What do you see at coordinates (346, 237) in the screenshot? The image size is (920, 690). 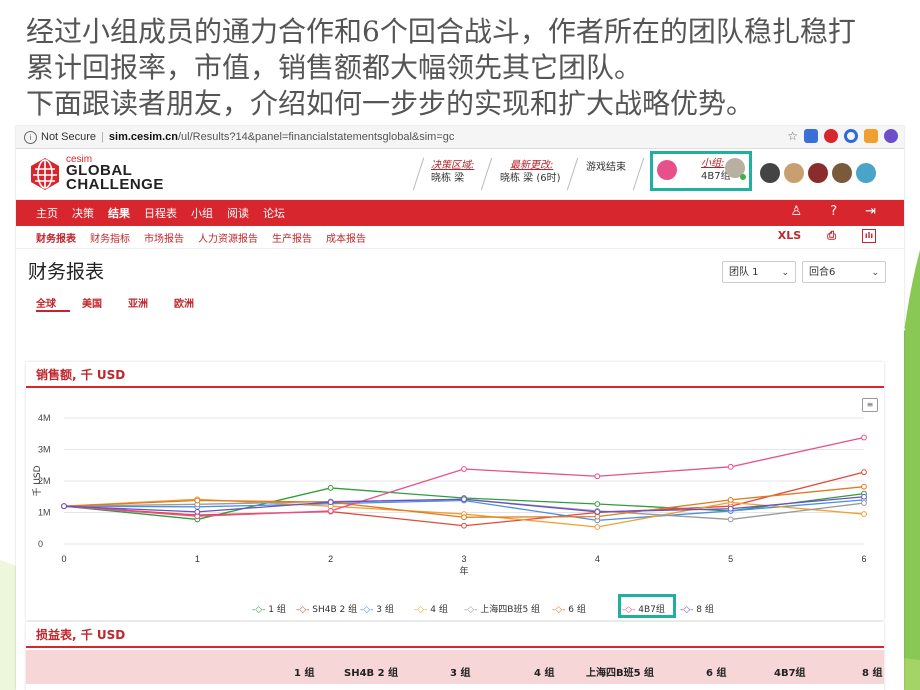 I see `sub-nav-item: 成本报告` at bounding box center [346, 237].